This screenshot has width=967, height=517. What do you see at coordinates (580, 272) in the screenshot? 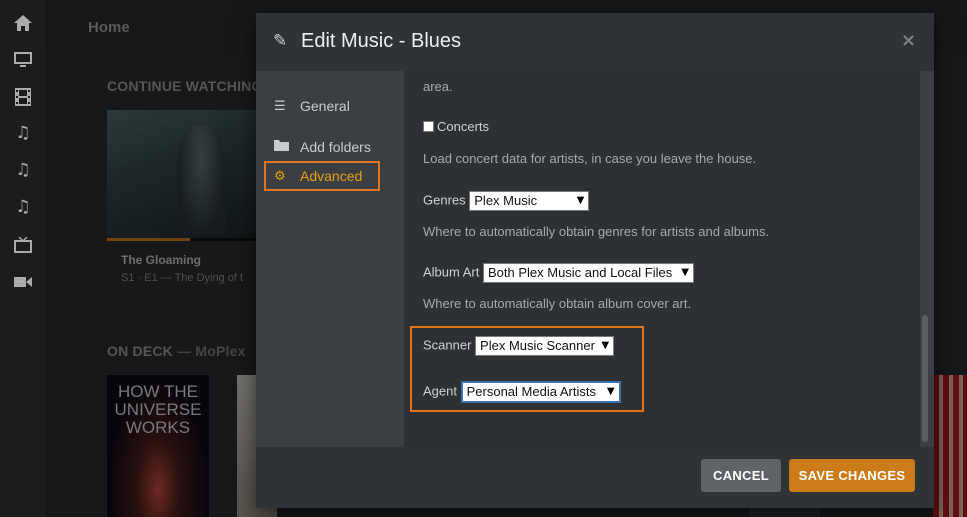
I see `album-art-select-value: Both Plex Music and Local Files` at bounding box center [580, 272].